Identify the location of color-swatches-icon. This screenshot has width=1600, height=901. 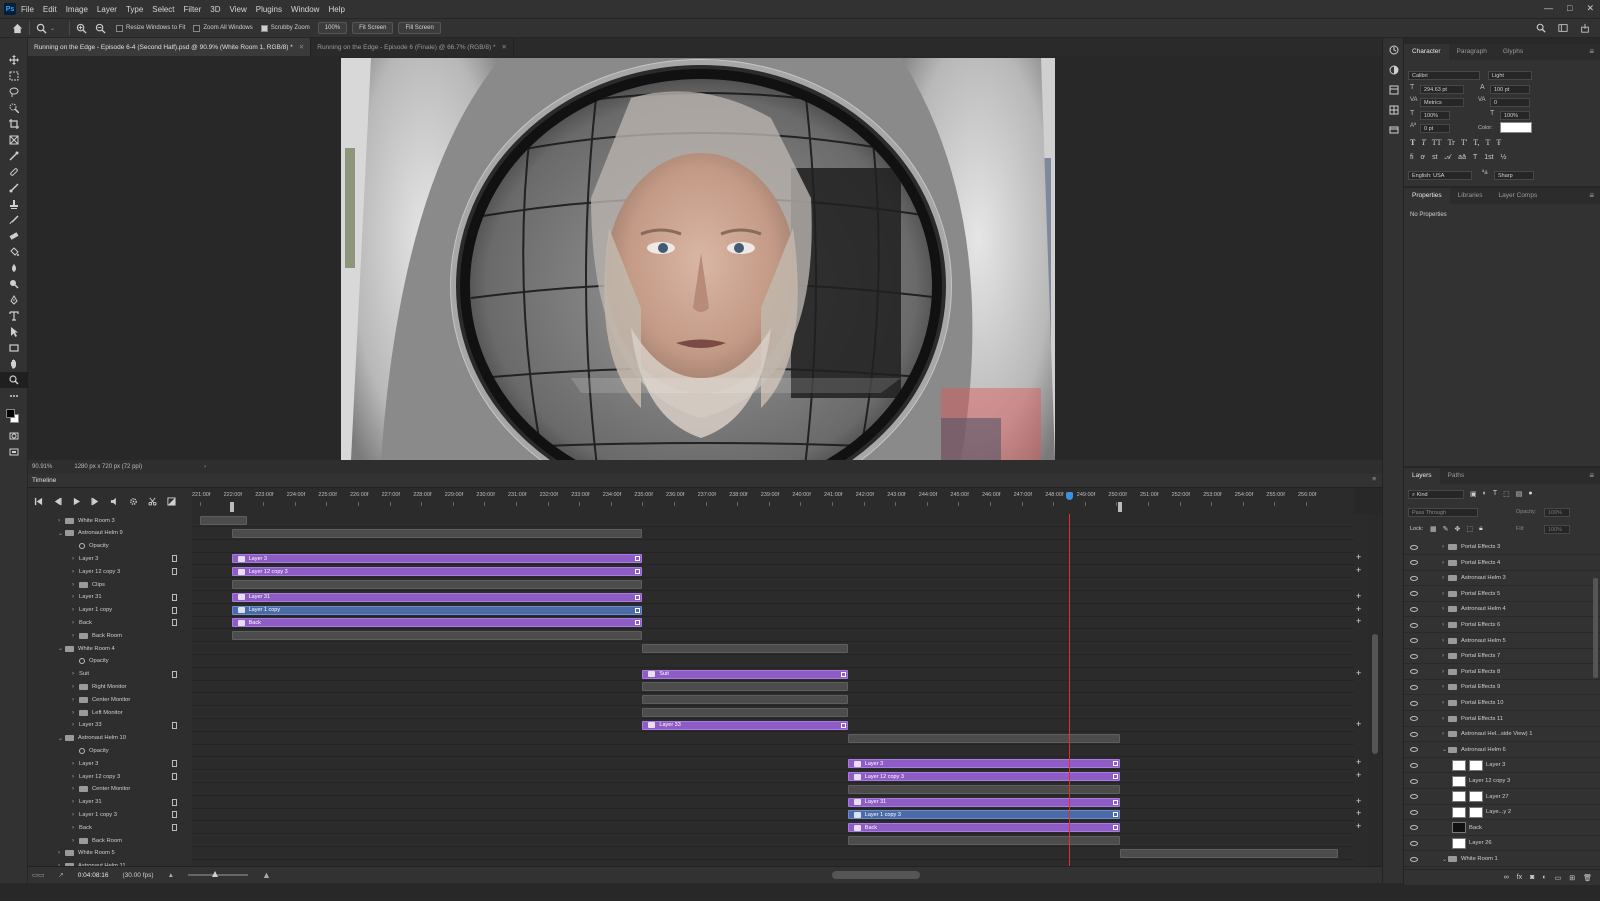
(14, 416).